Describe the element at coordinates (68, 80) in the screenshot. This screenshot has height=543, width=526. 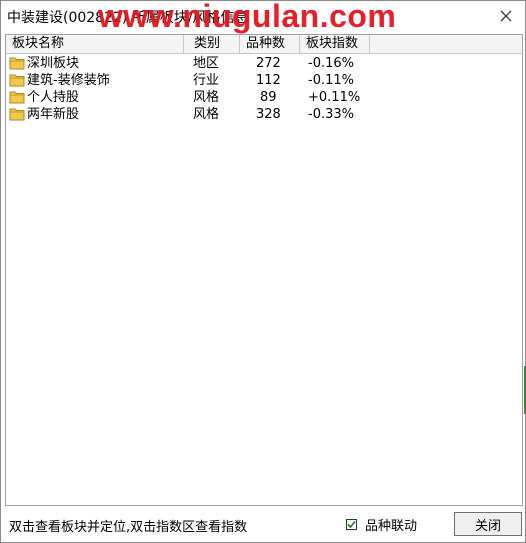
I see `row-name: 建筑-装修装饰` at that location.